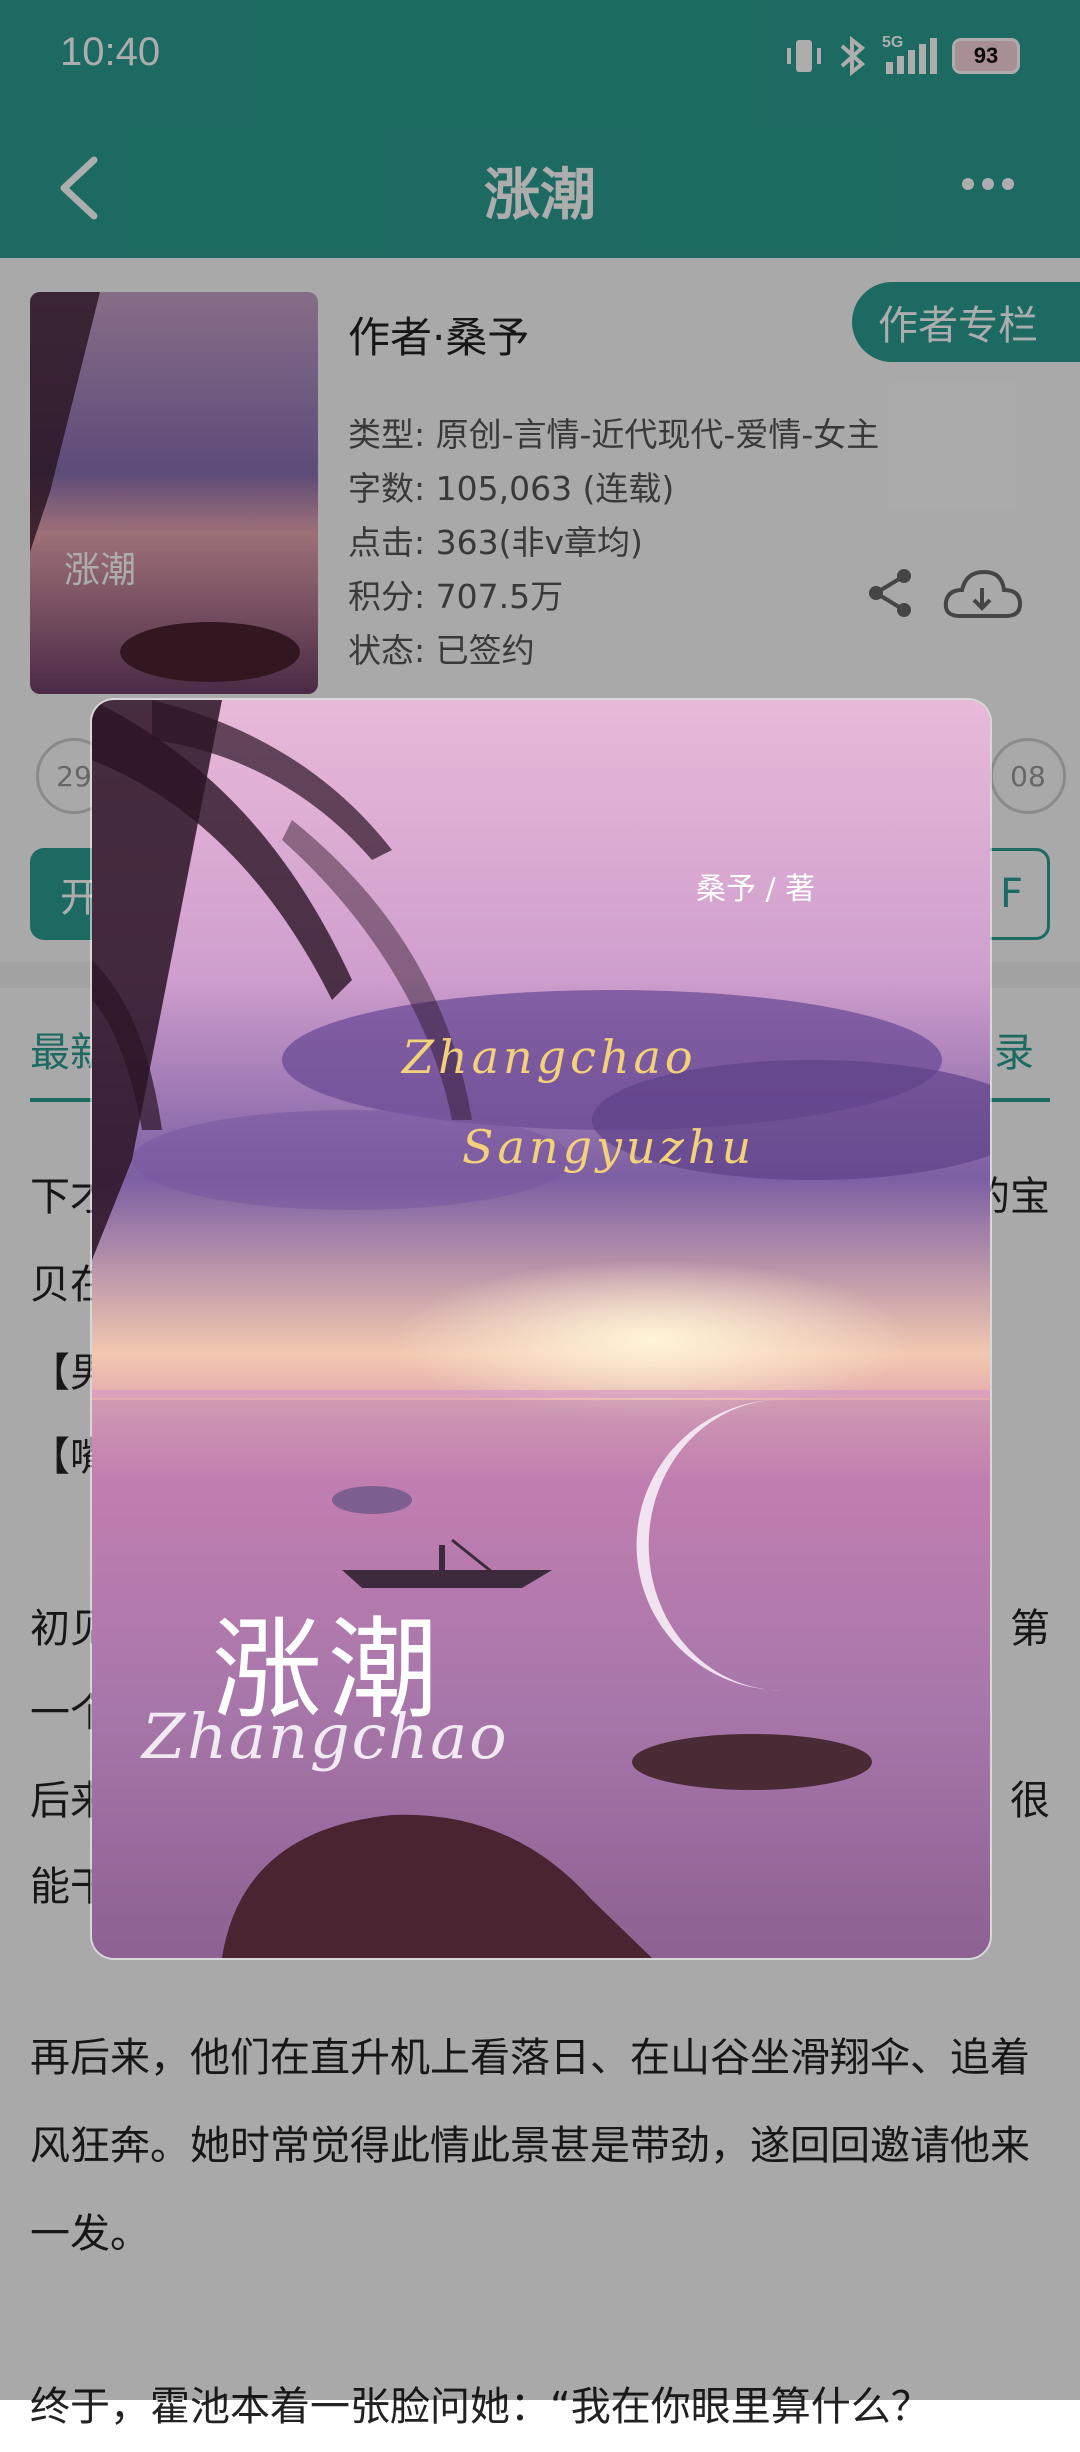 The width and height of the screenshot is (1080, 2452). I want to click on cover-script-line-2: Sangyuzhu, so click(609, 1147).